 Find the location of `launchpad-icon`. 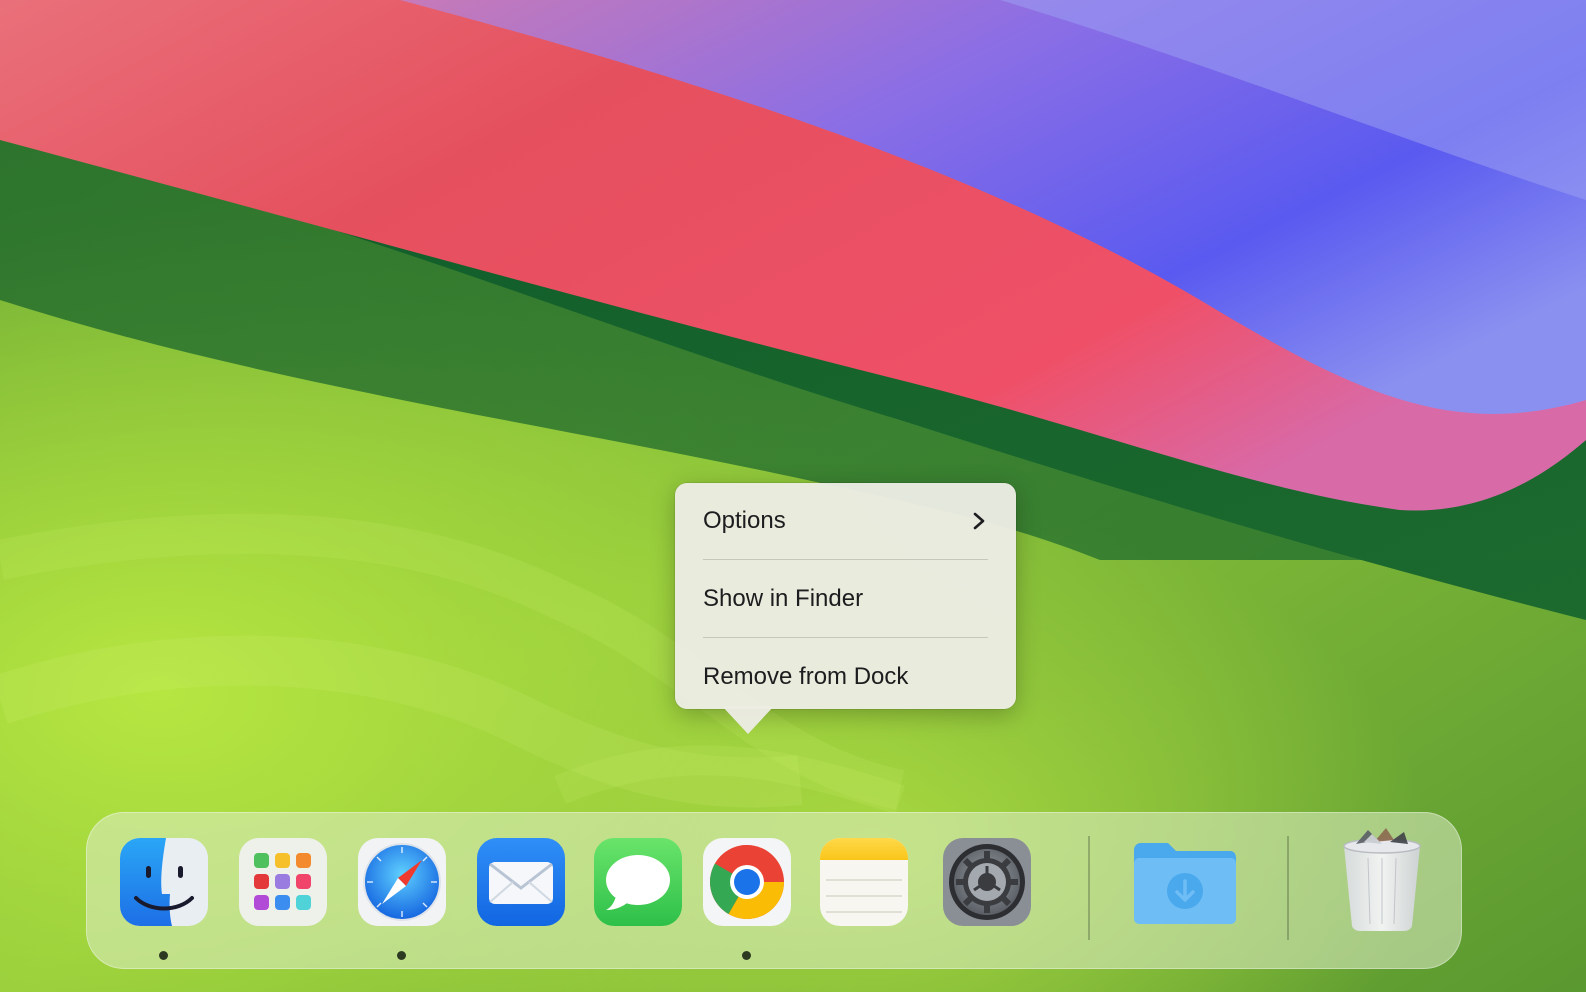

launchpad-icon is located at coordinates (283, 882).